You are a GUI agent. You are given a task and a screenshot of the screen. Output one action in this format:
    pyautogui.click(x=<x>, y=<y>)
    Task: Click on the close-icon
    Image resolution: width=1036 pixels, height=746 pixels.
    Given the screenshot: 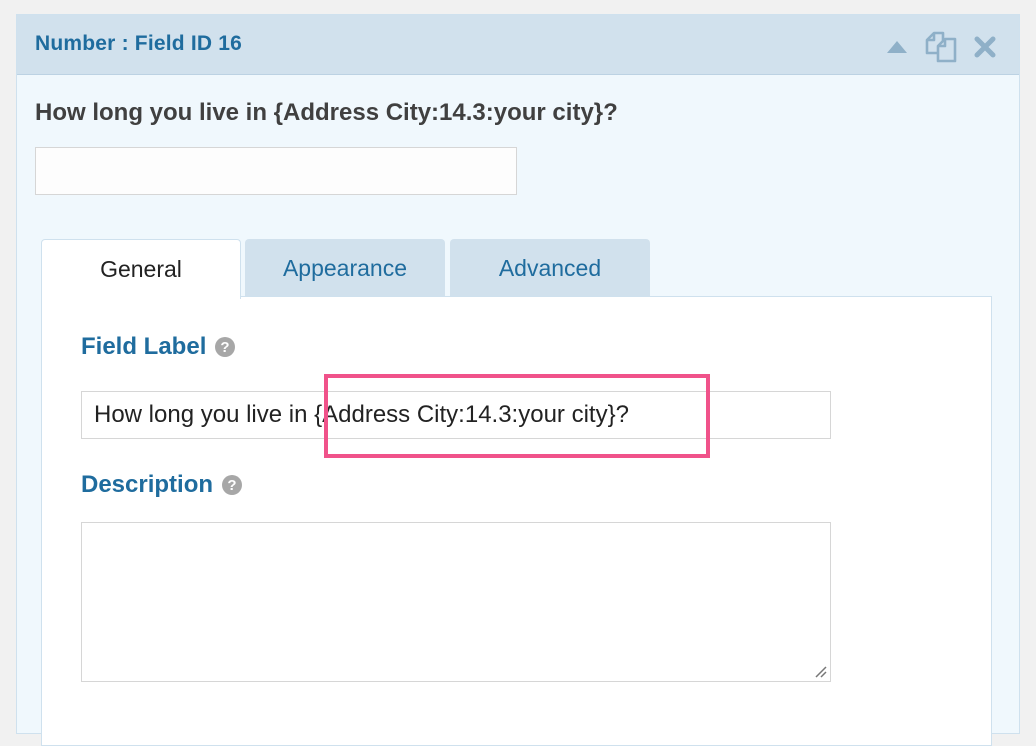 What is the action you would take?
    pyautogui.click(x=985, y=47)
    